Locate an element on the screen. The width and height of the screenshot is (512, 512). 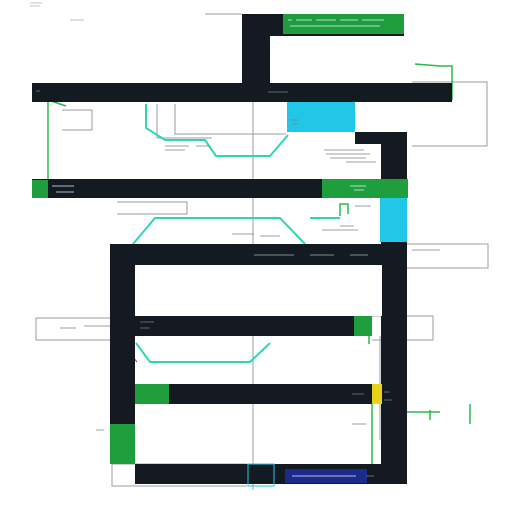
frame-right is located at coordinates (394, 364).